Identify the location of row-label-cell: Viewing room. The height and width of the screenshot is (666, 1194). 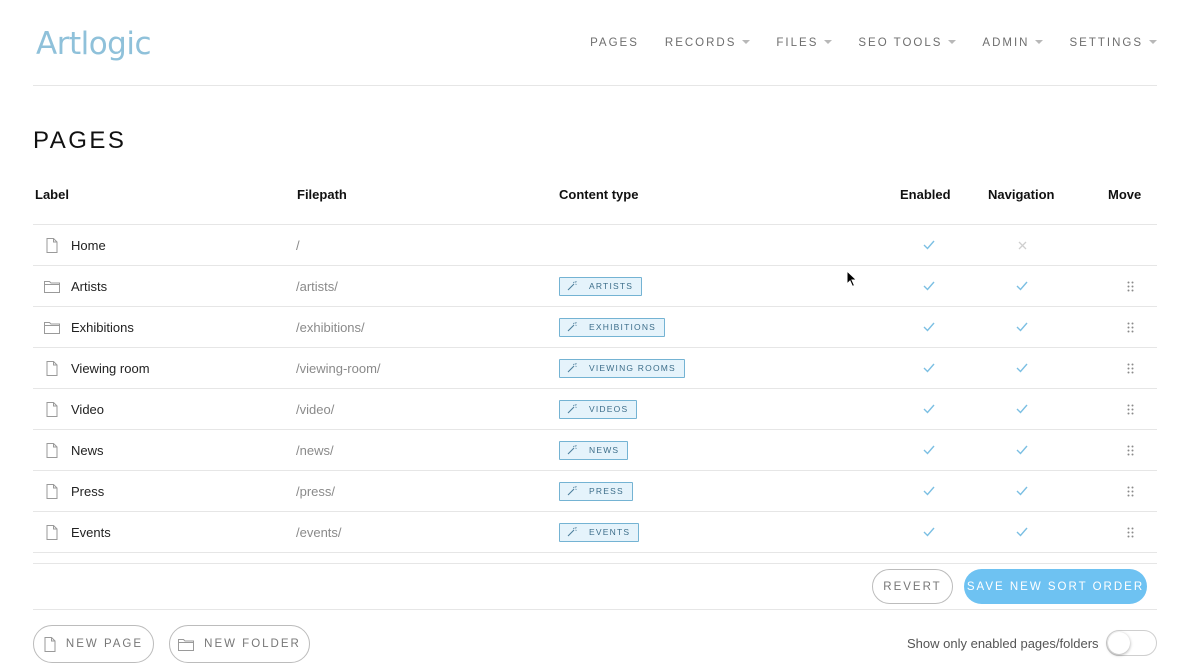
(96, 368).